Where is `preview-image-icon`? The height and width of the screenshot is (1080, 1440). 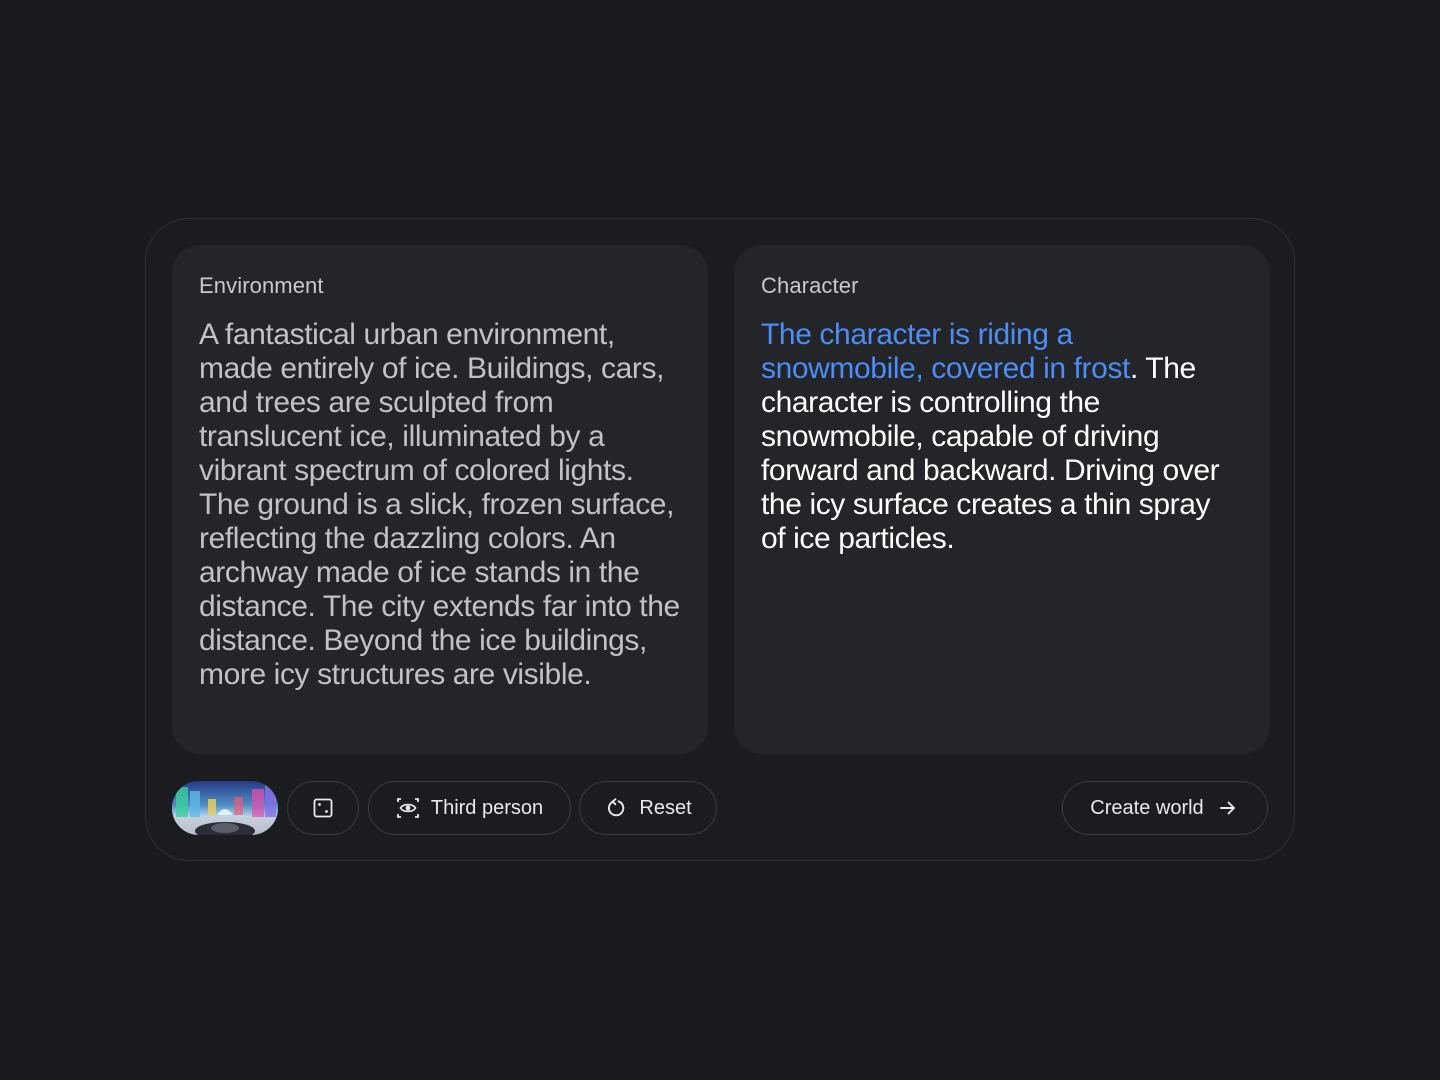 preview-image-icon is located at coordinates (225, 808).